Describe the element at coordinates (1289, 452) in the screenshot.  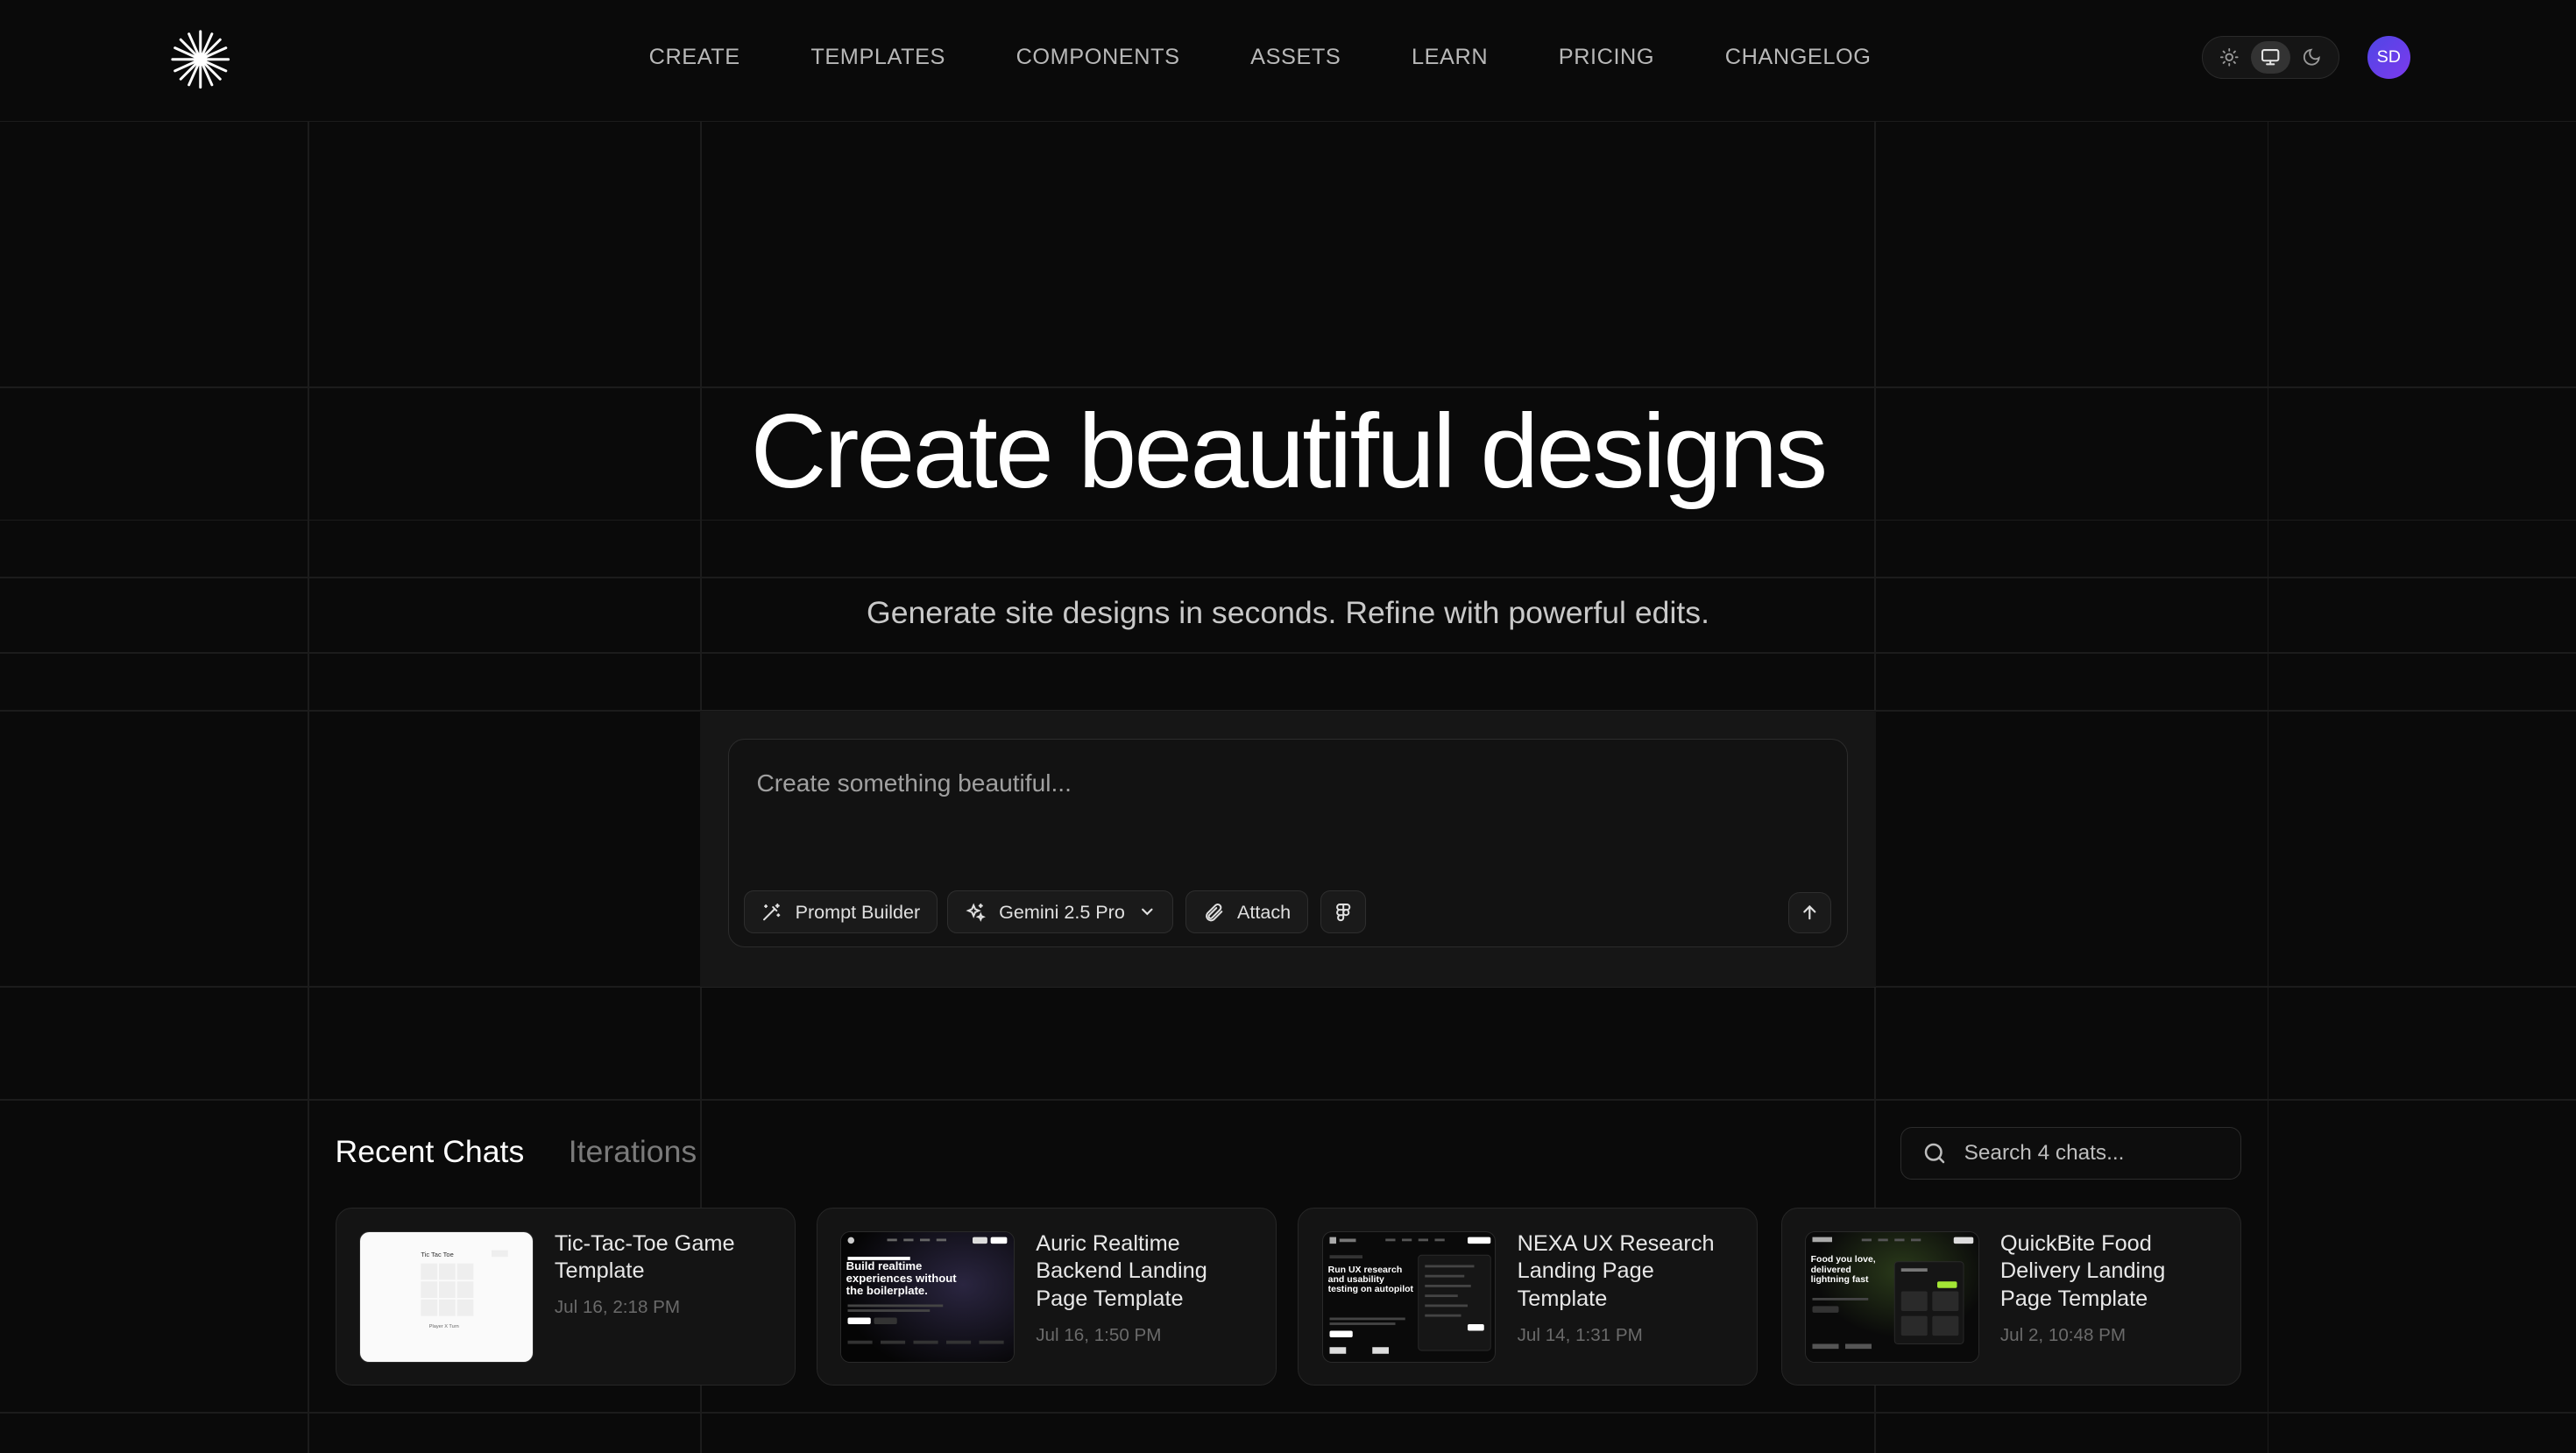
I see `hero-title: Create beautiful designs` at that location.